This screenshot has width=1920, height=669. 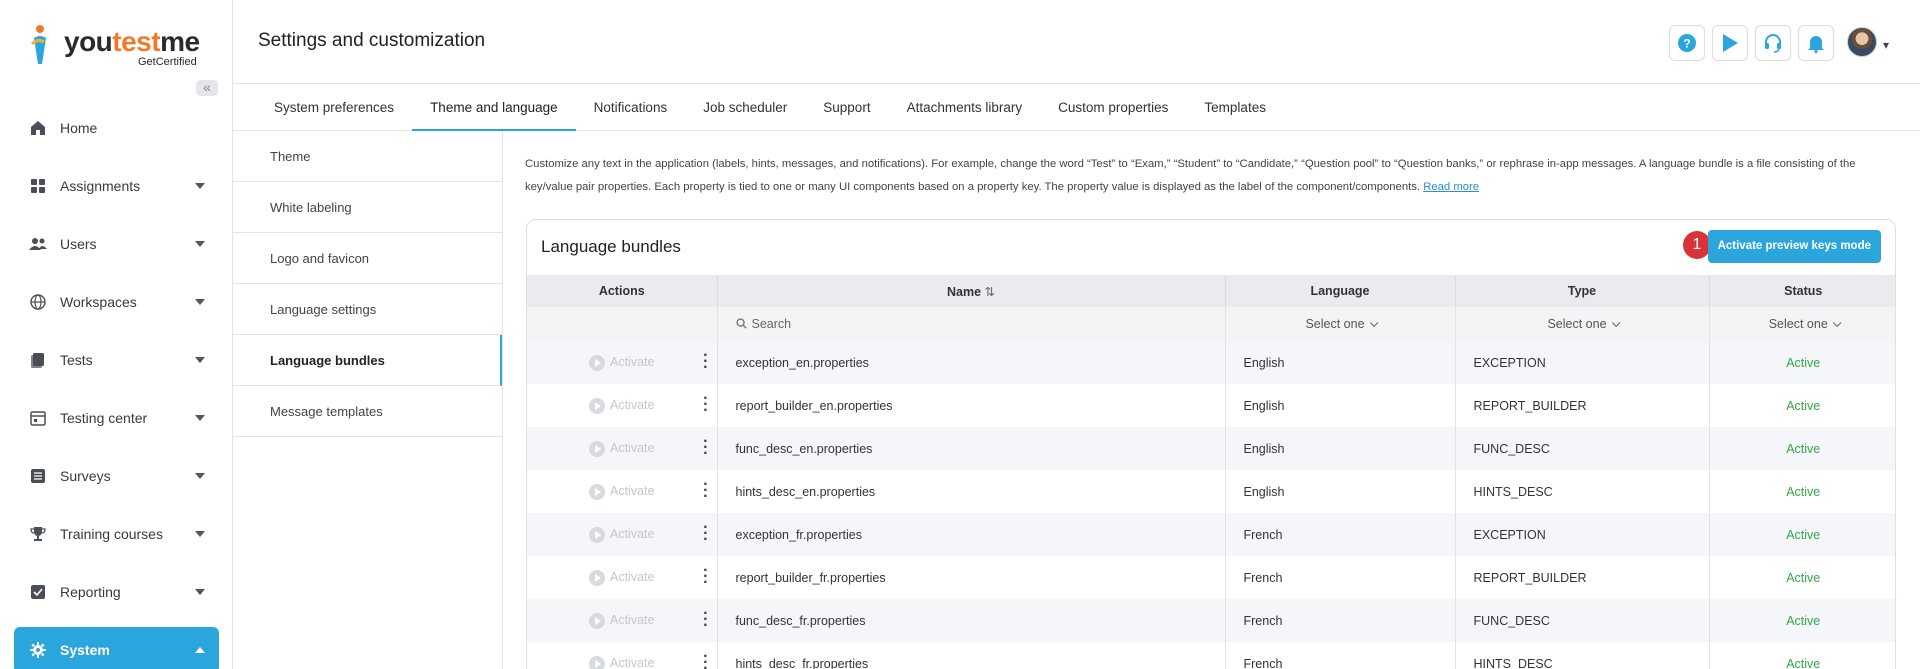 What do you see at coordinates (971, 405) in the screenshot?
I see `bundle-name: report_builder_en.properties` at bounding box center [971, 405].